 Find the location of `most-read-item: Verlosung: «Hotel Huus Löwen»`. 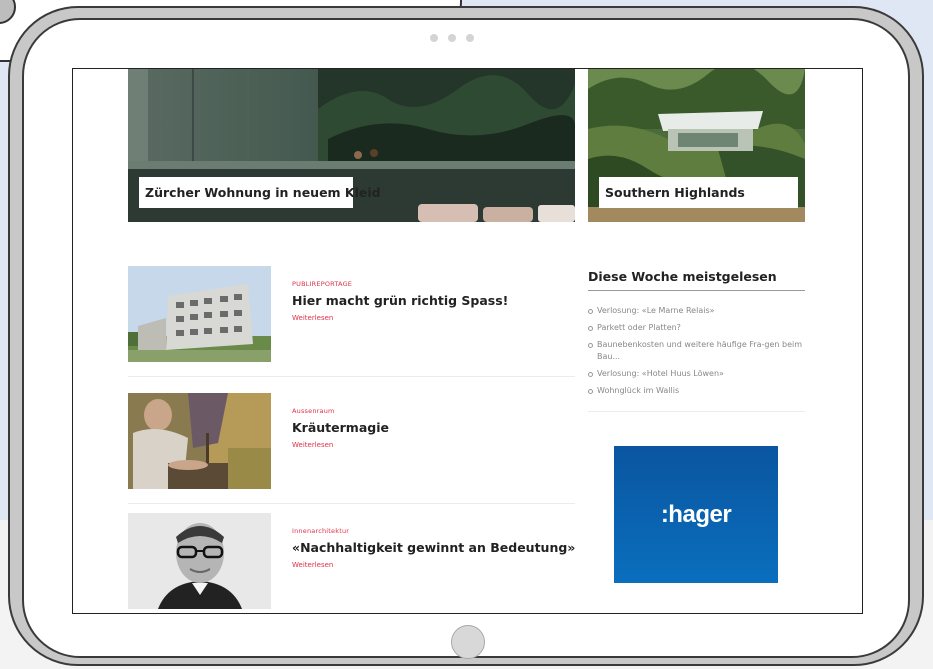

most-read-item: Verlosung: «Hotel Huus Löwen» is located at coordinates (696, 374).